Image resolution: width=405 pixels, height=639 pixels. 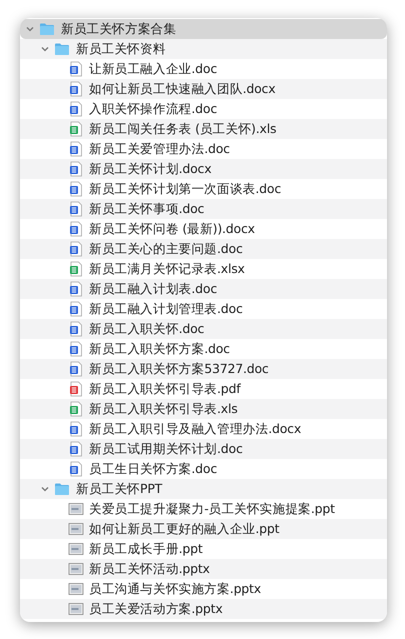 I want to click on folder-name: 新员工关怀资料, so click(x=121, y=49).